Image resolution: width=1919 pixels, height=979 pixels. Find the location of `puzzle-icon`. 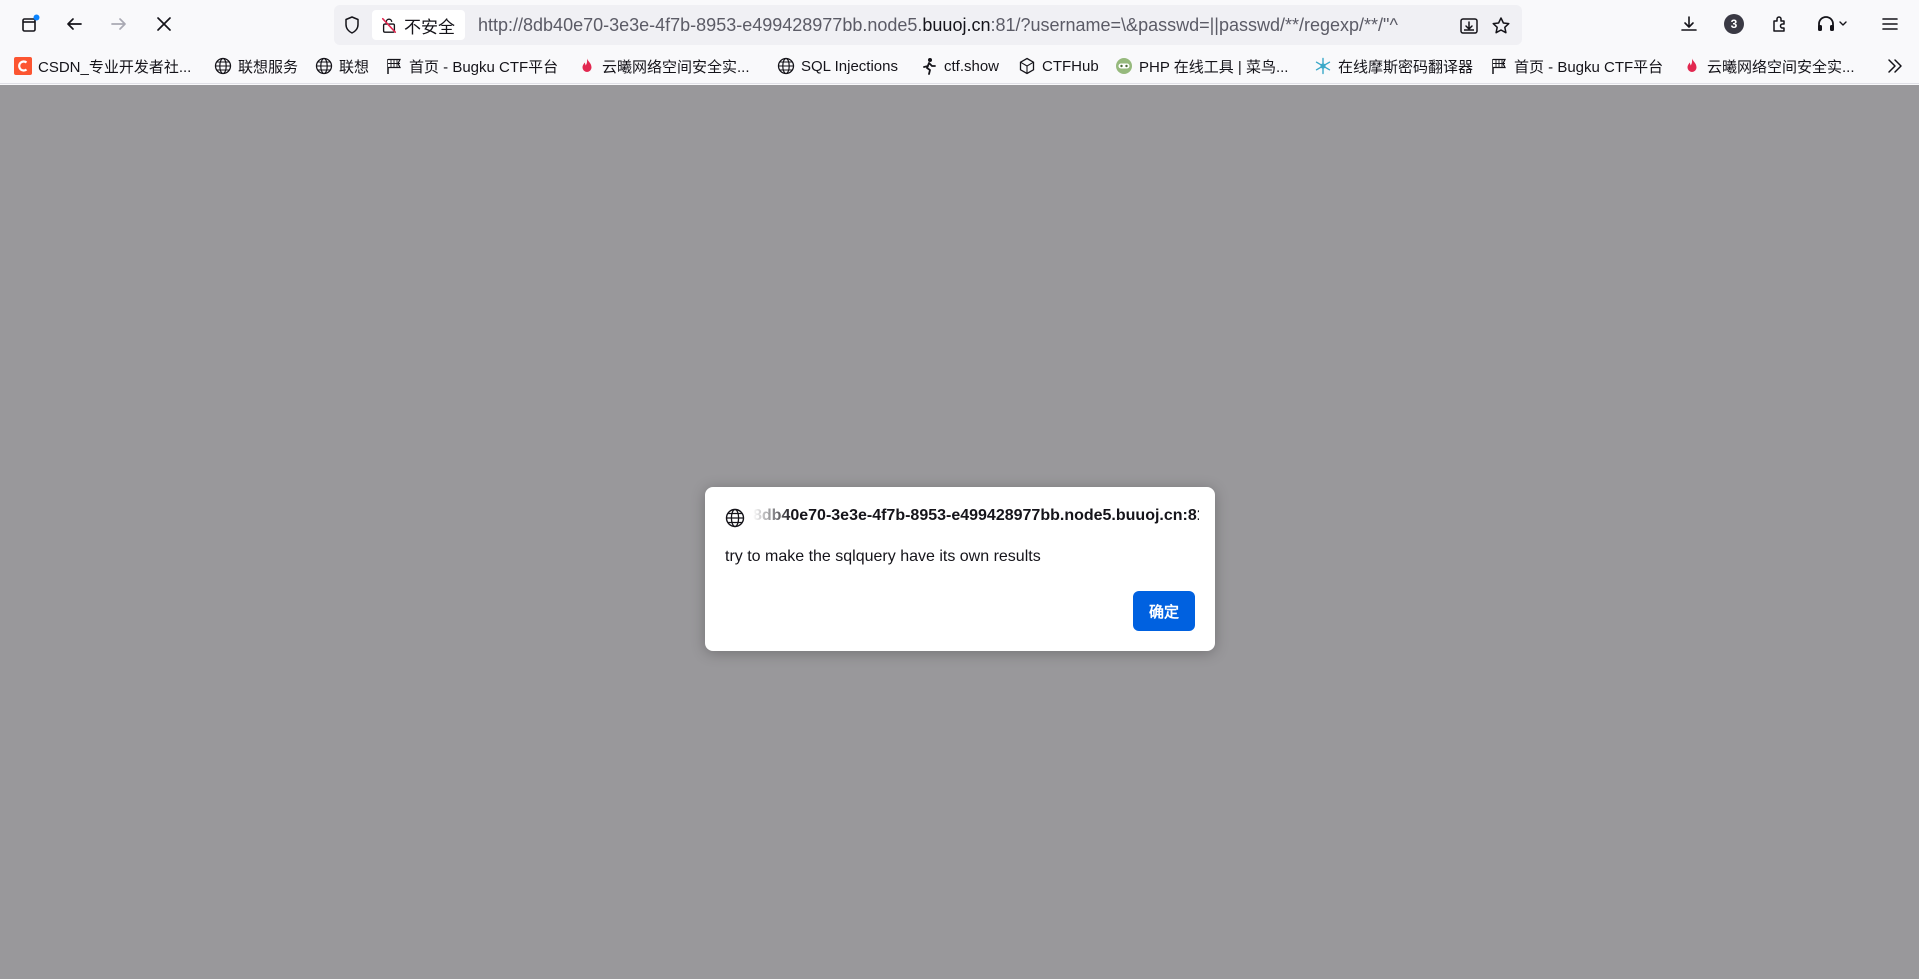

puzzle-icon is located at coordinates (1779, 24).